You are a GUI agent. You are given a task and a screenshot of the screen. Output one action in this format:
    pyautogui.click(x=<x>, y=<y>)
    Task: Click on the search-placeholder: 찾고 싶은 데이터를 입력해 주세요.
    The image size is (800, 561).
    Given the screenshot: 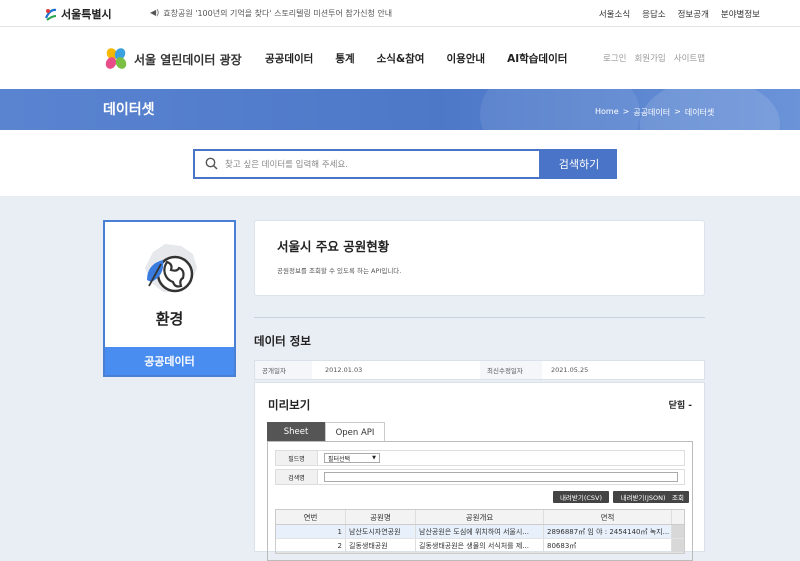 What is the action you would take?
    pyautogui.click(x=286, y=165)
    